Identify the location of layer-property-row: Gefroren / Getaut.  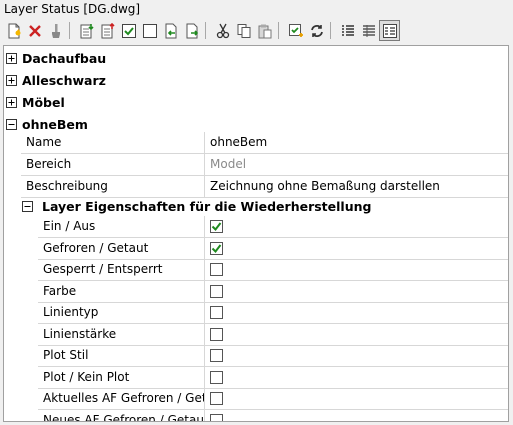
(256, 248).